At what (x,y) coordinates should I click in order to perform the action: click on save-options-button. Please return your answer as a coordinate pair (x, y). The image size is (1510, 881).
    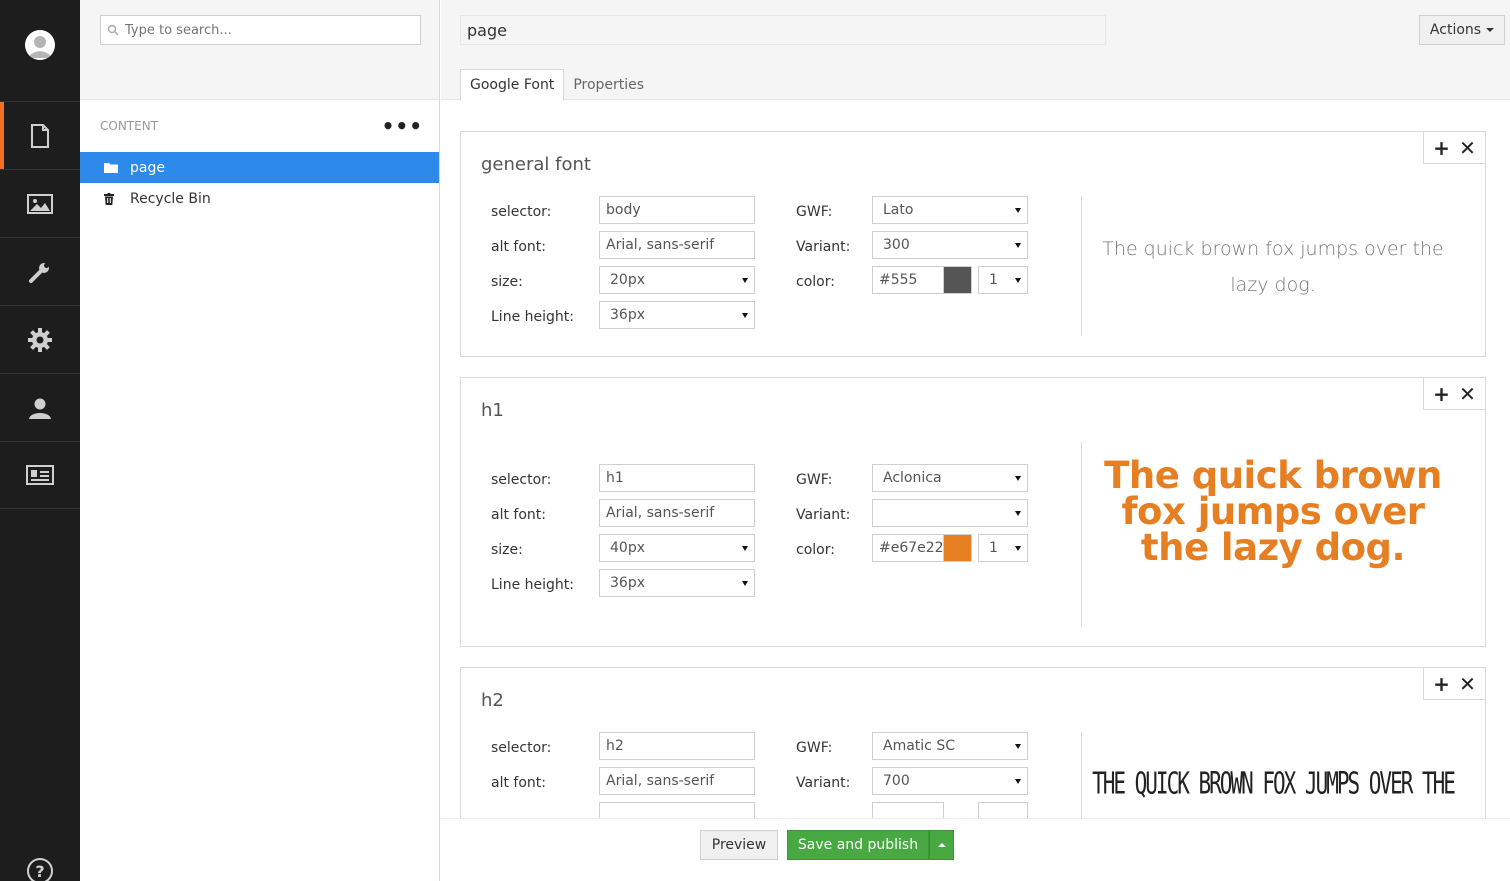
    Looking at the image, I should click on (941, 845).